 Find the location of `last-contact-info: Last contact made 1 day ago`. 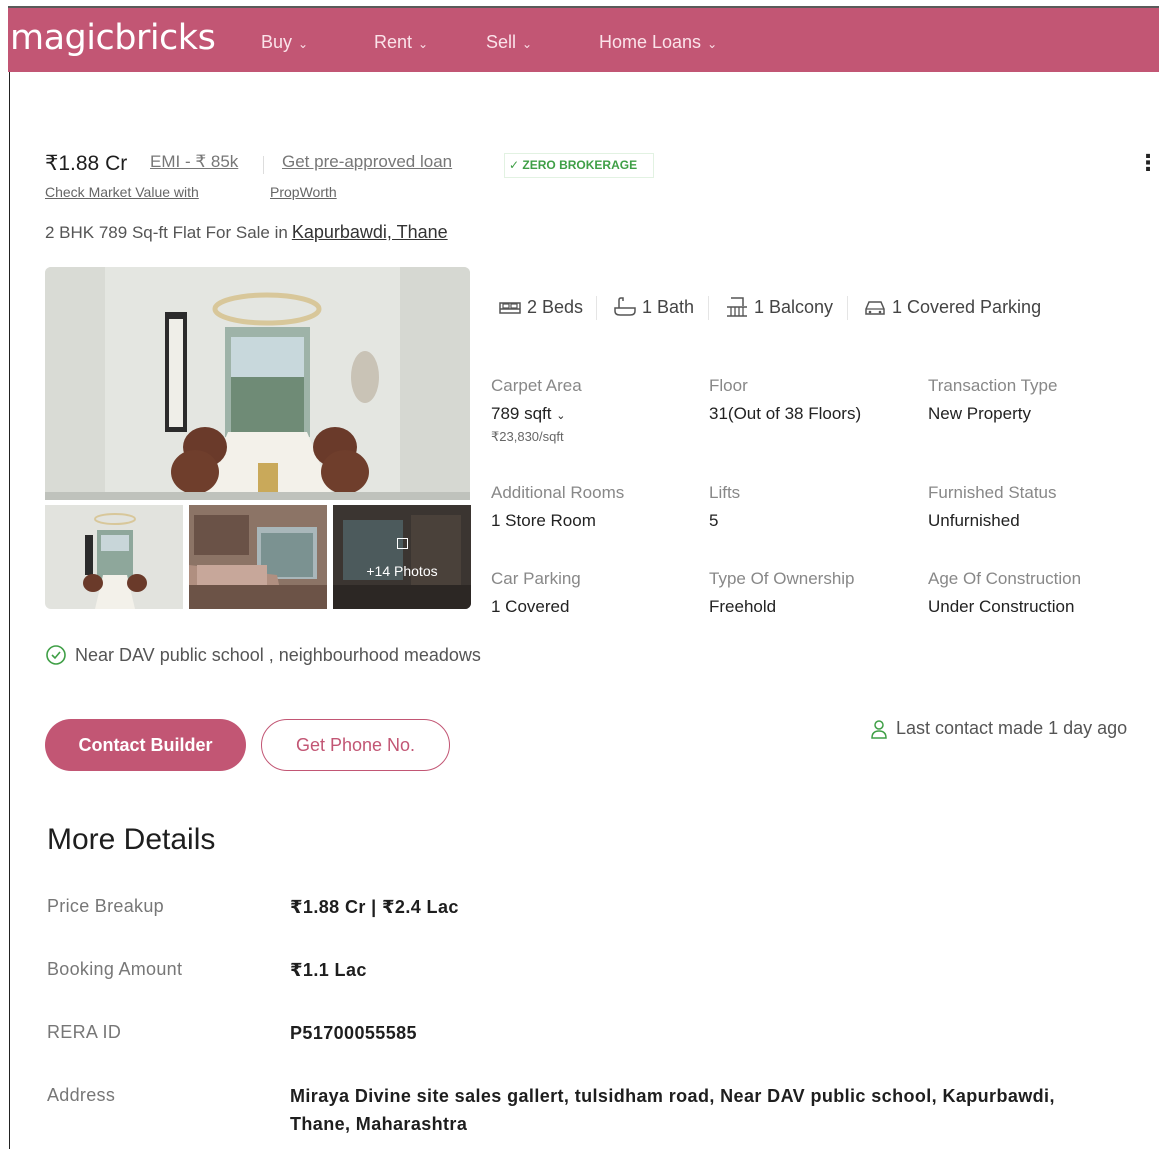

last-contact-info: Last contact made 1 day ago is located at coordinates (998, 728).